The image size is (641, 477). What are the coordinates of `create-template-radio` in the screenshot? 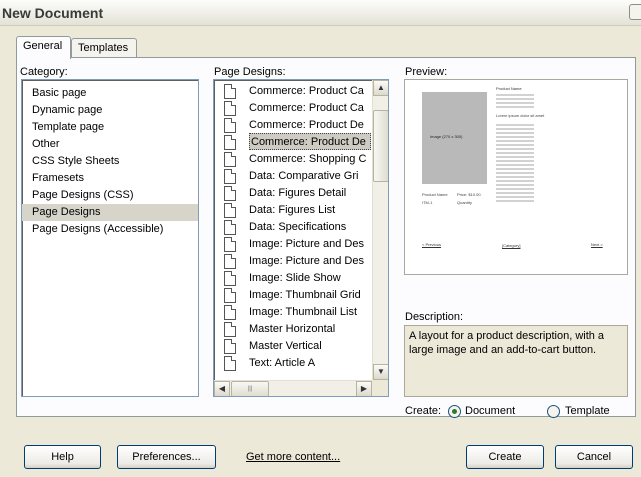 It's located at (553, 411).